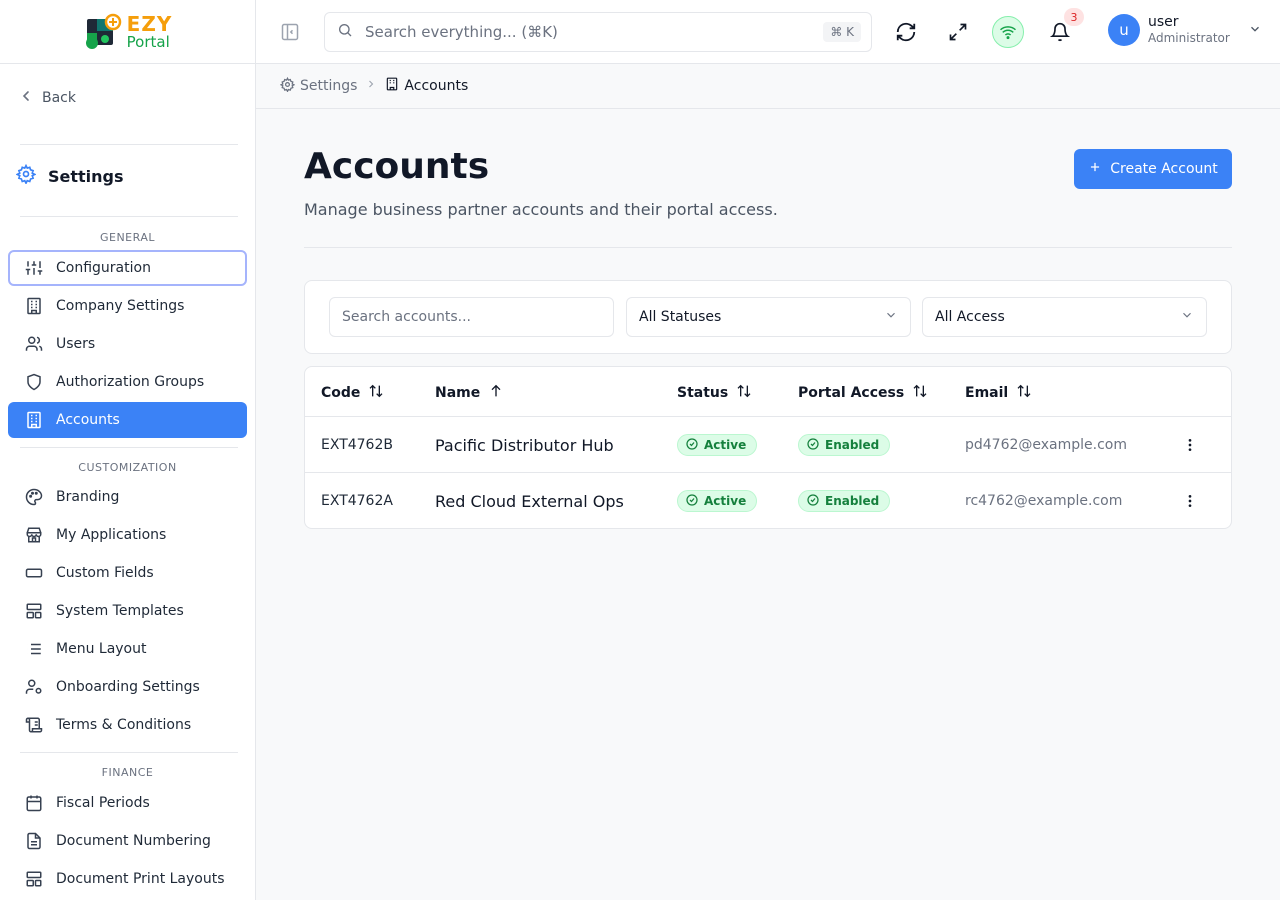 The image size is (1280, 900). I want to click on access-filter-select: All Access, so click(1064, 317).